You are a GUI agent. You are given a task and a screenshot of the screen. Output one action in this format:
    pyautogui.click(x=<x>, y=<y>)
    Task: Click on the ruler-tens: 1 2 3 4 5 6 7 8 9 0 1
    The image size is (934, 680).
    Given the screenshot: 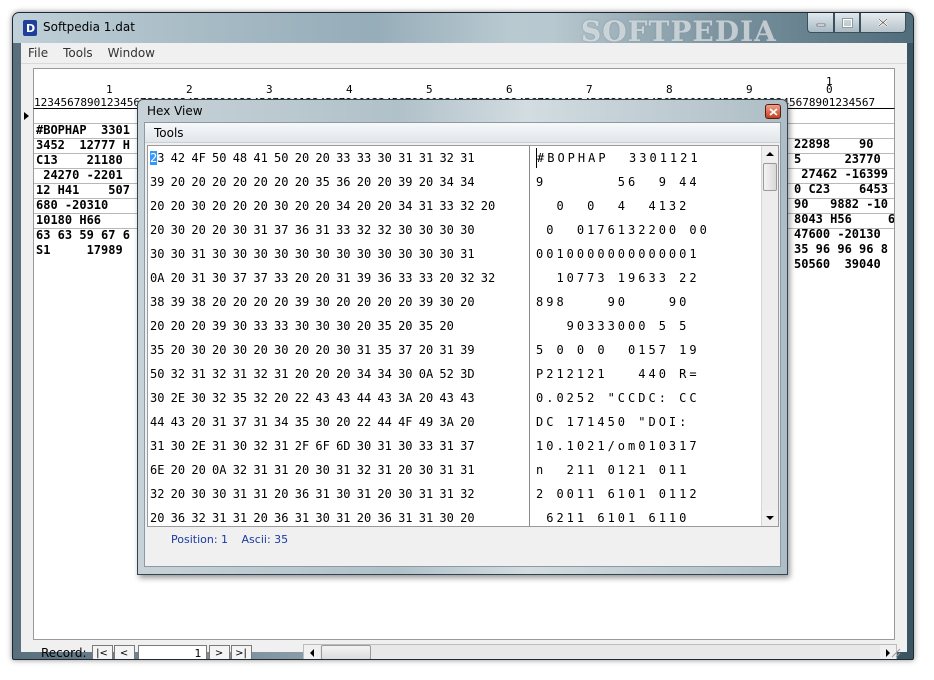 What is the action you would take?
    pyautogui.click(x=464, y=85)
    